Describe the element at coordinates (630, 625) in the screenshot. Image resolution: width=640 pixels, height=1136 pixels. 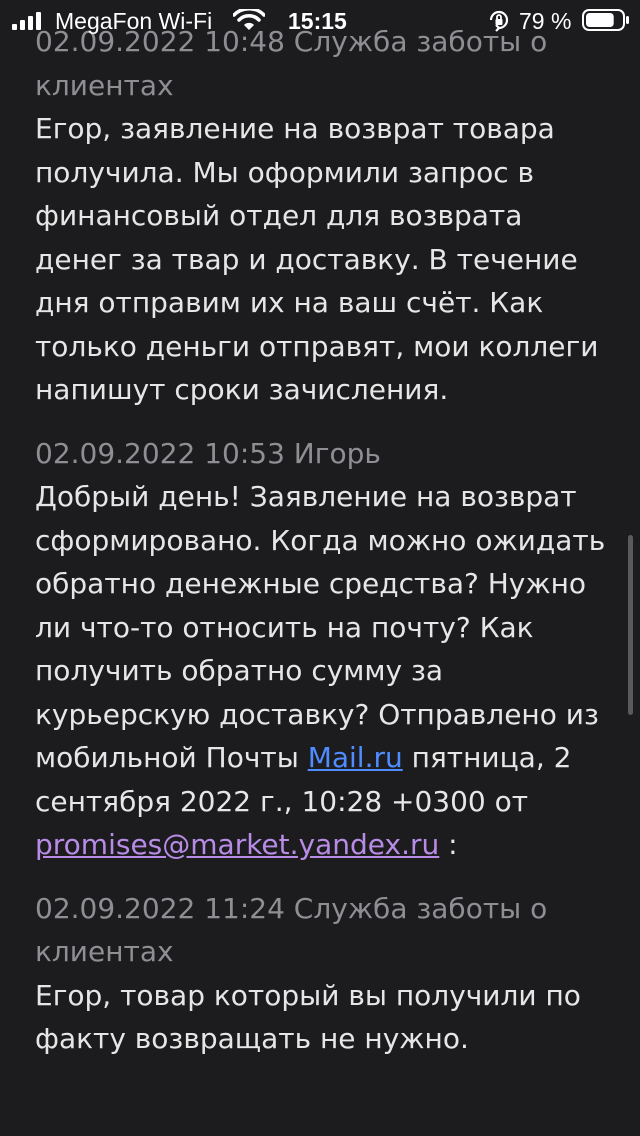
I see `scrollbar` at that location.